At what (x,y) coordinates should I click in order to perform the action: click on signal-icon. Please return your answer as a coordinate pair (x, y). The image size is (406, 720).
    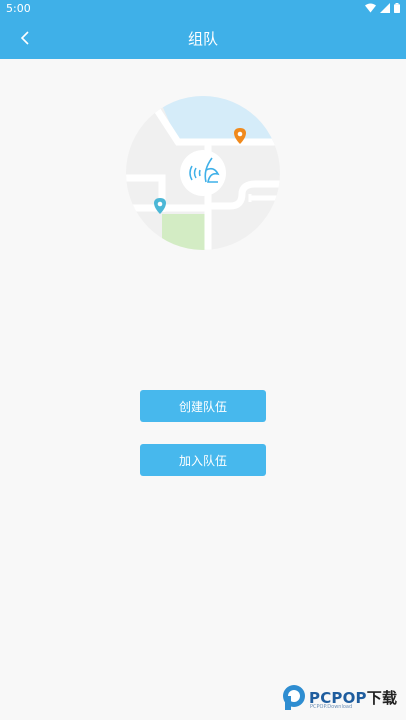
    Looking at the image, I should click on (385, 8).